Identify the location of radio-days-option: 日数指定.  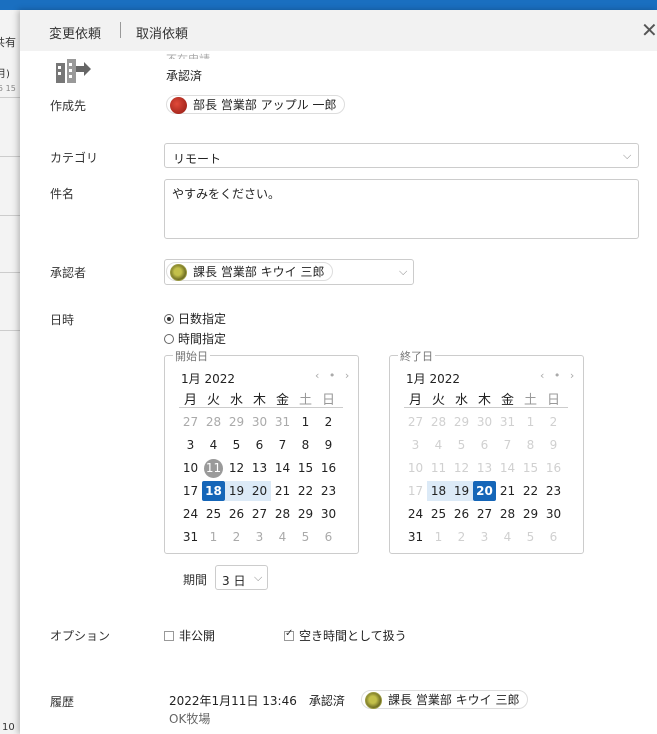
(195, 318).